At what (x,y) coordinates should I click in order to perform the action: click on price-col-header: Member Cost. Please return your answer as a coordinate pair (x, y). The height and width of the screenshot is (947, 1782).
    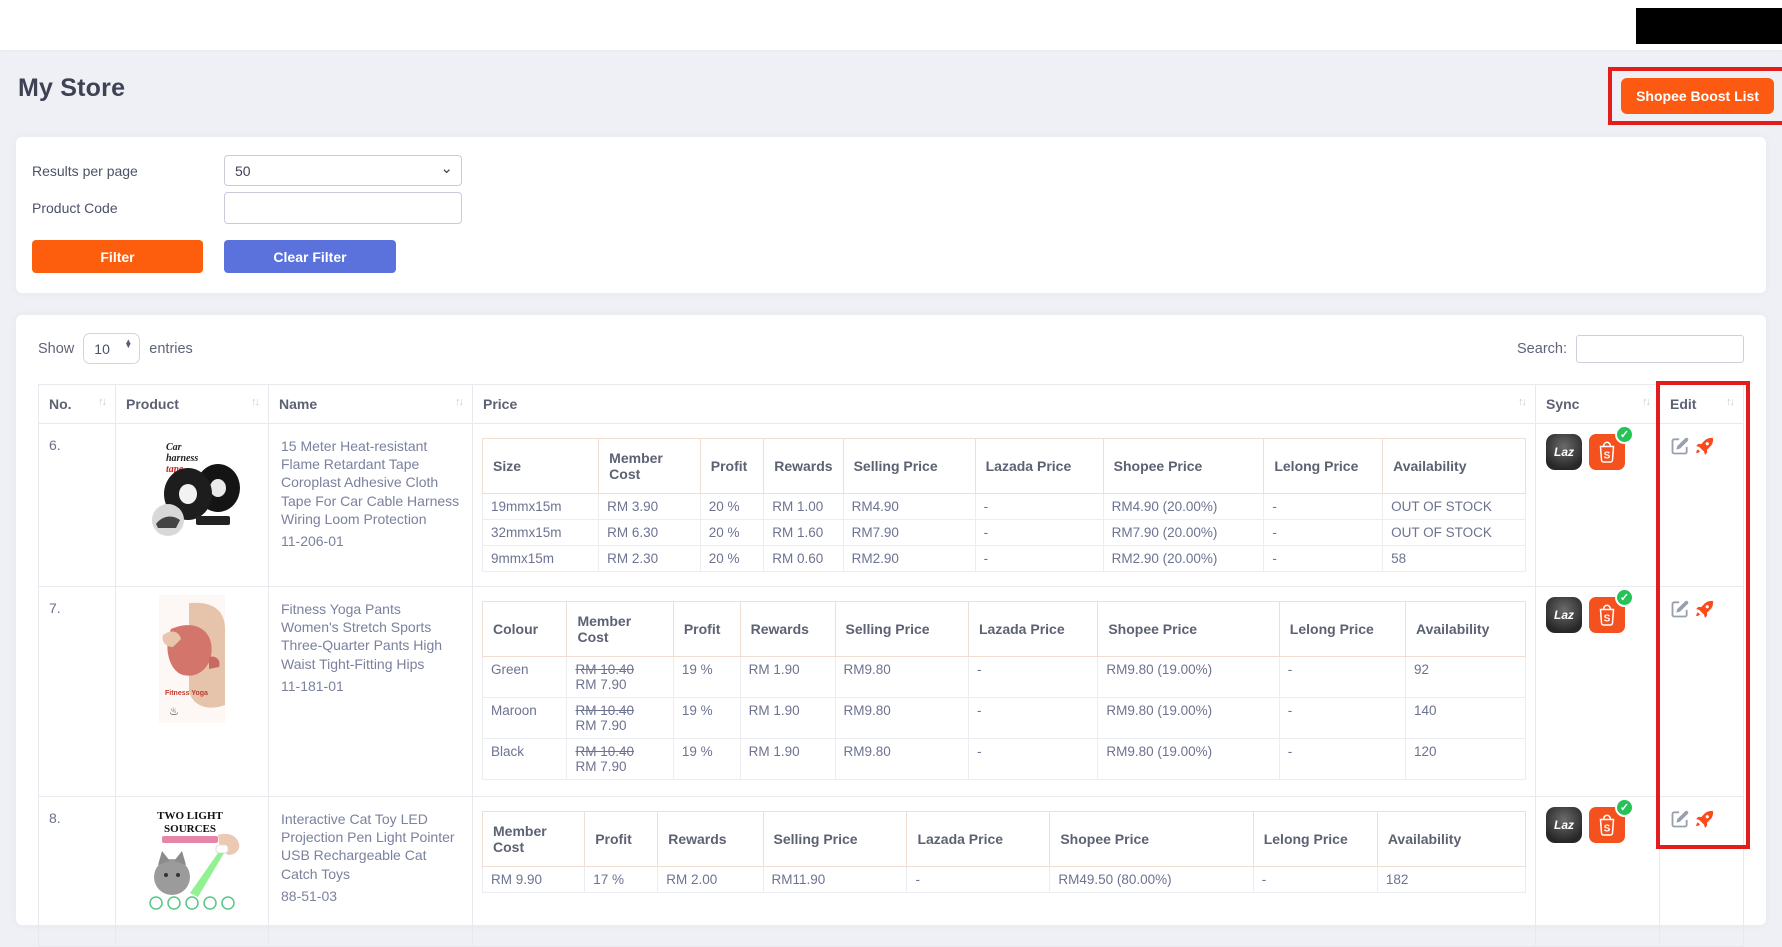
    Looking at the image, I should click on (620, 629).